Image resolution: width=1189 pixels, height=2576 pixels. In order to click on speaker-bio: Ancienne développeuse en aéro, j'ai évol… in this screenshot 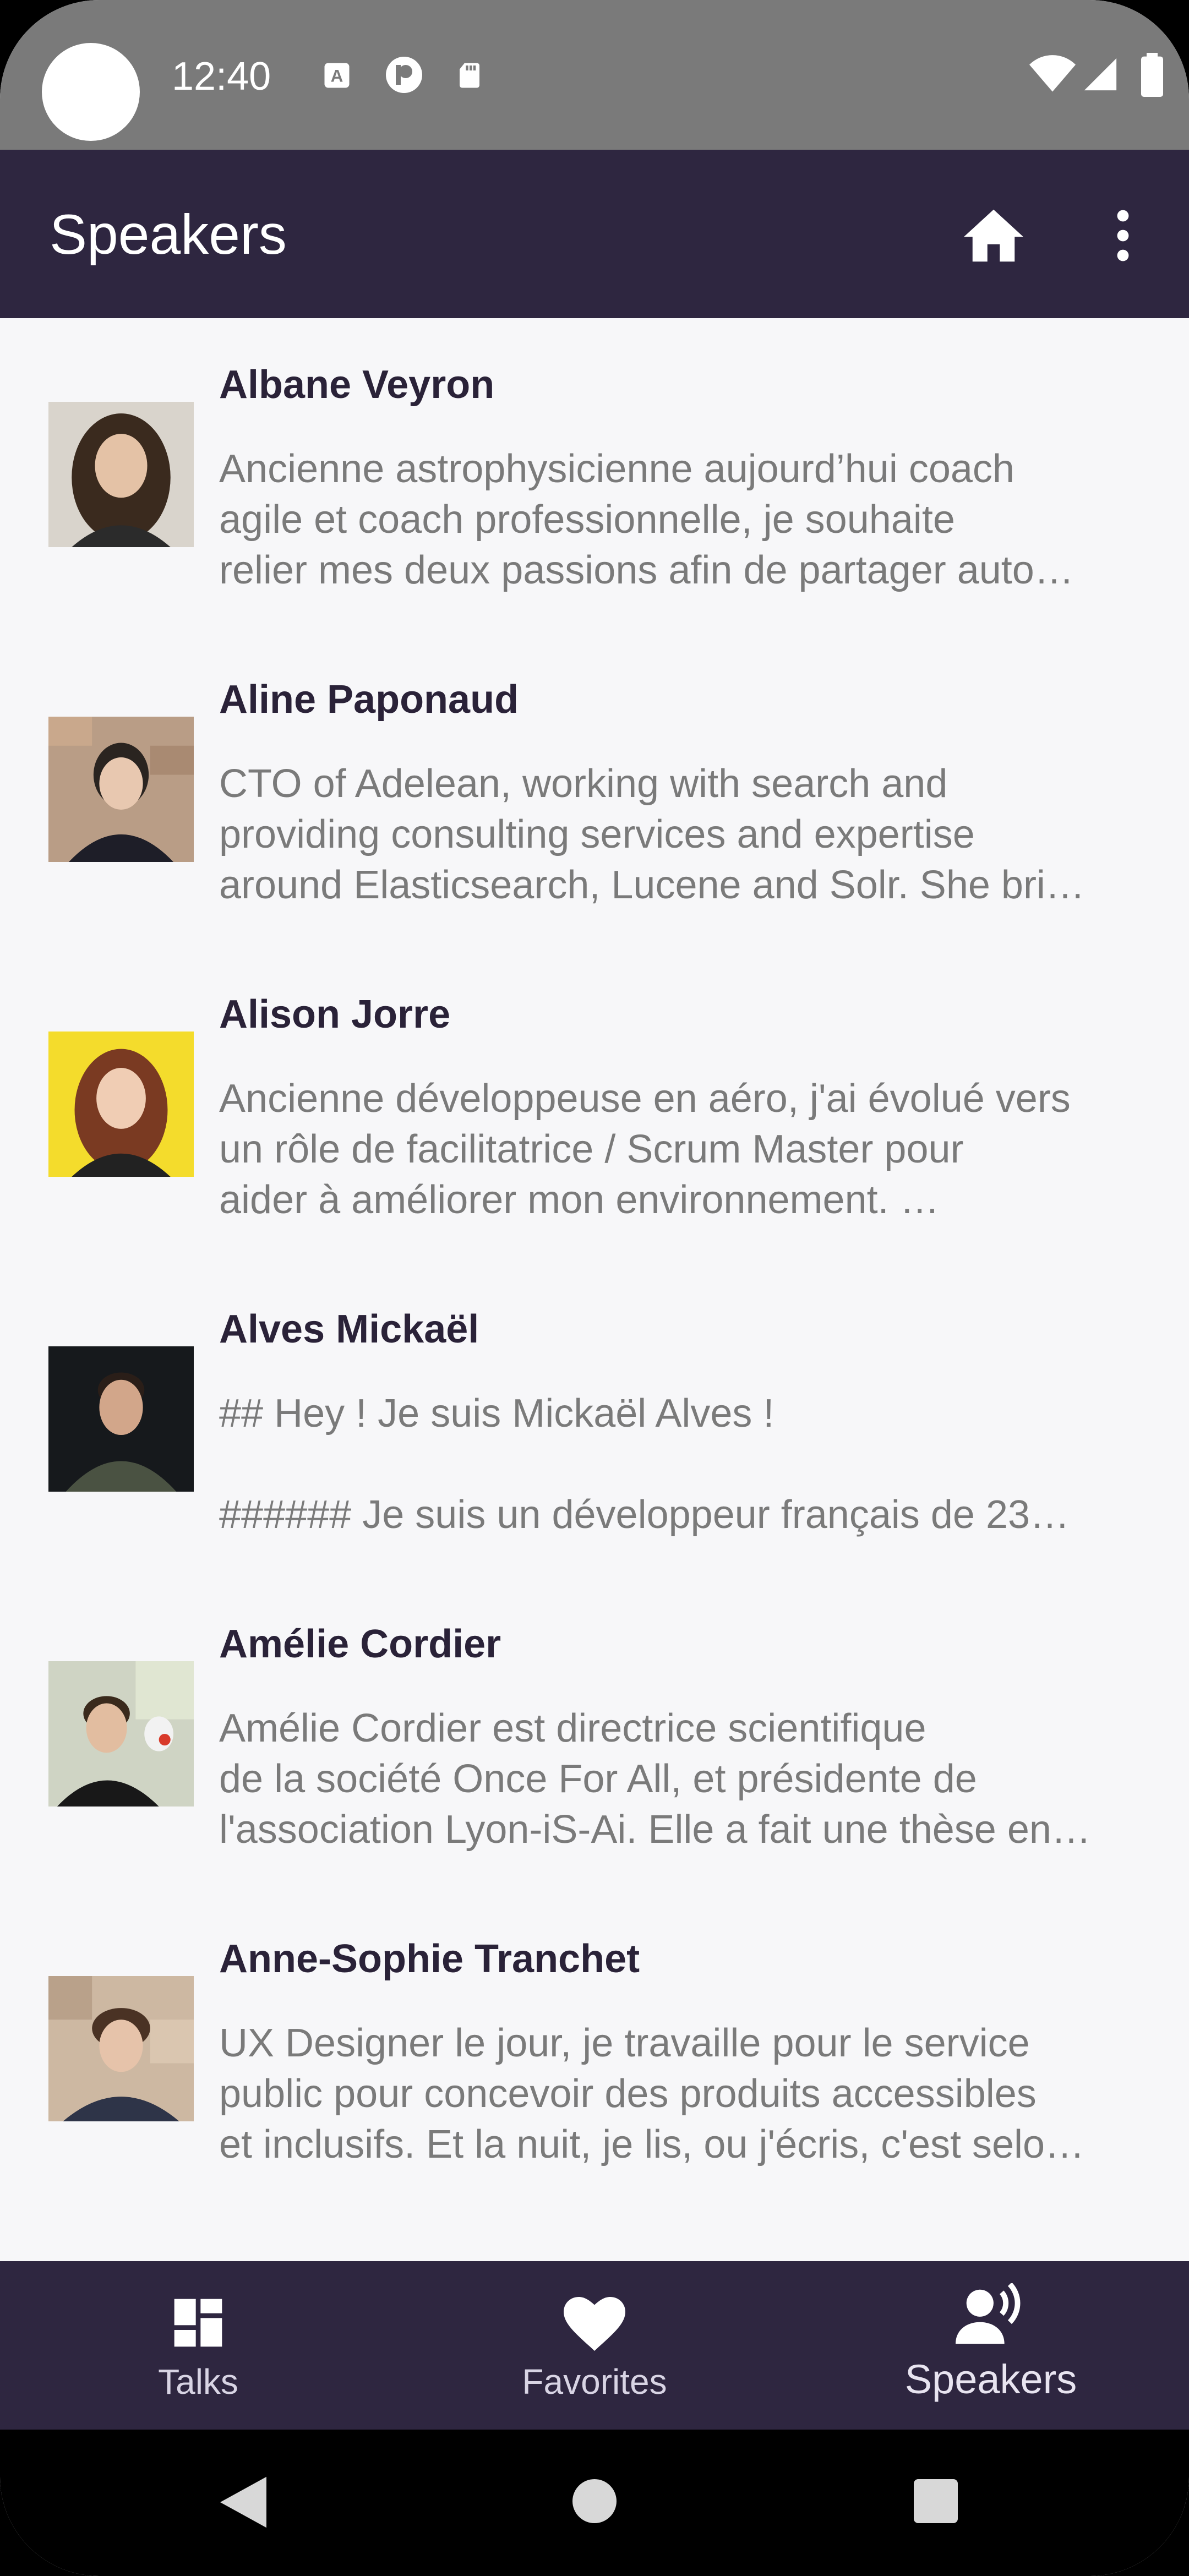, I will do `click(645, 1150)`.